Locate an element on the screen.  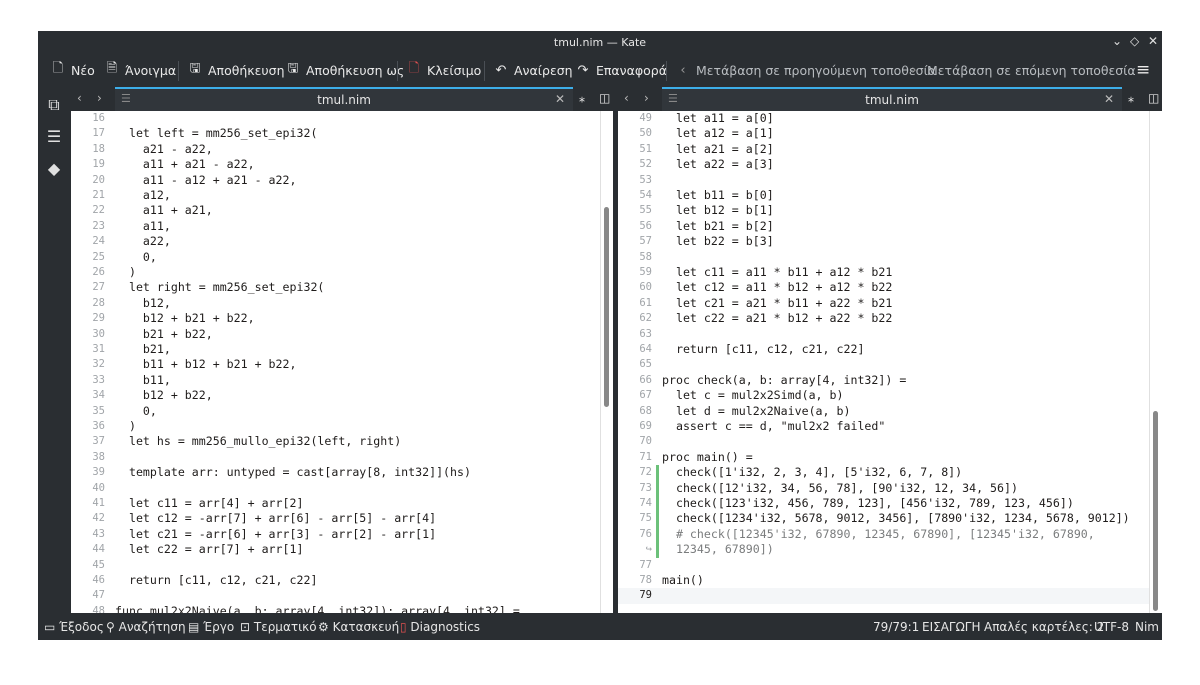
save-as-button: 🖫 Αποθήκευση ως is located at coordinates (344, 70).